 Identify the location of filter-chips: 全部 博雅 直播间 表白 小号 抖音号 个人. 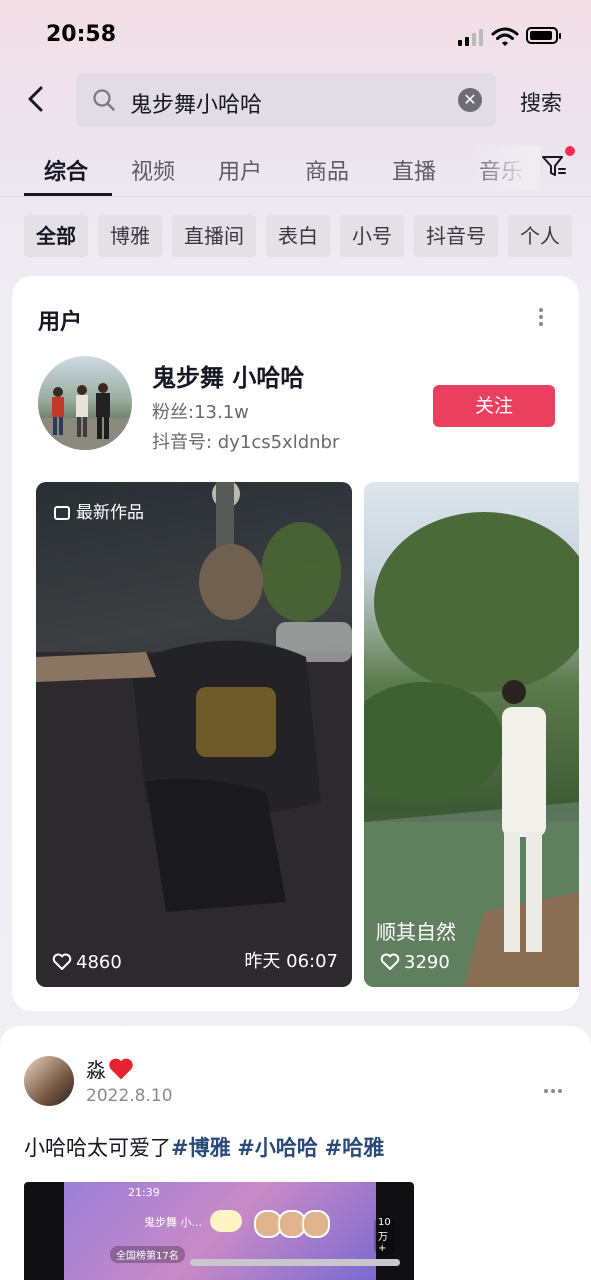
(307, 236).